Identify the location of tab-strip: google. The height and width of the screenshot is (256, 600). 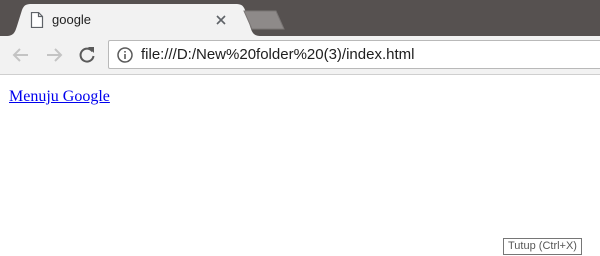
(300, 18).